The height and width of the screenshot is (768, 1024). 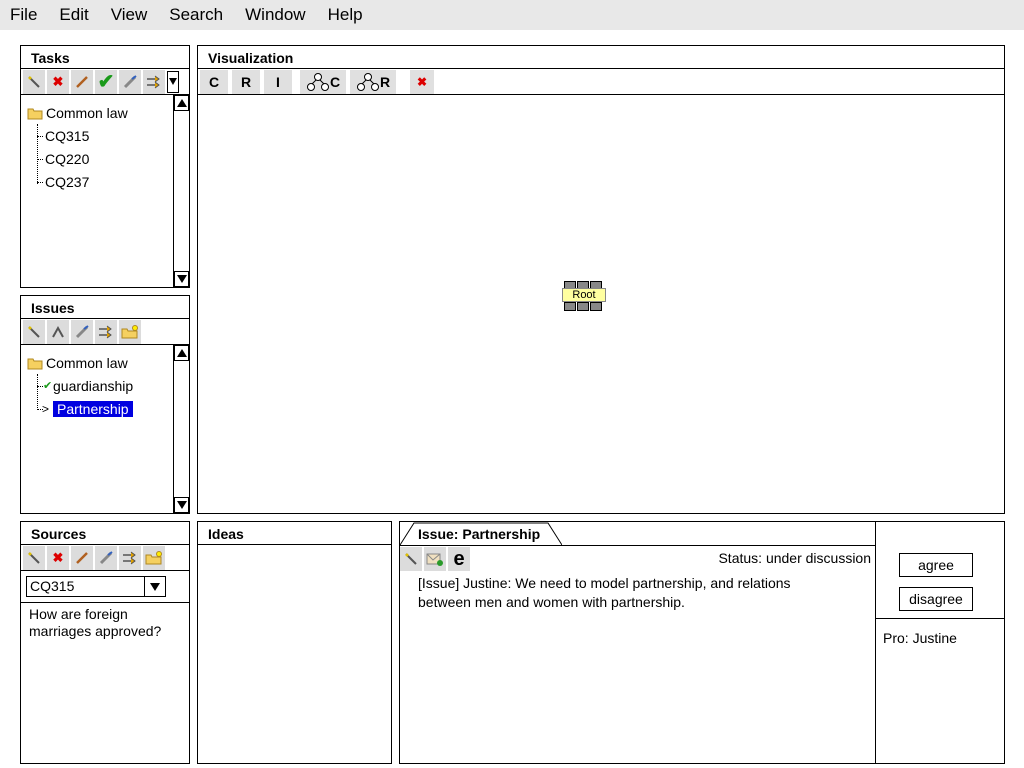 I want to click on tree-c-label: C, so click(x=335, y=81).